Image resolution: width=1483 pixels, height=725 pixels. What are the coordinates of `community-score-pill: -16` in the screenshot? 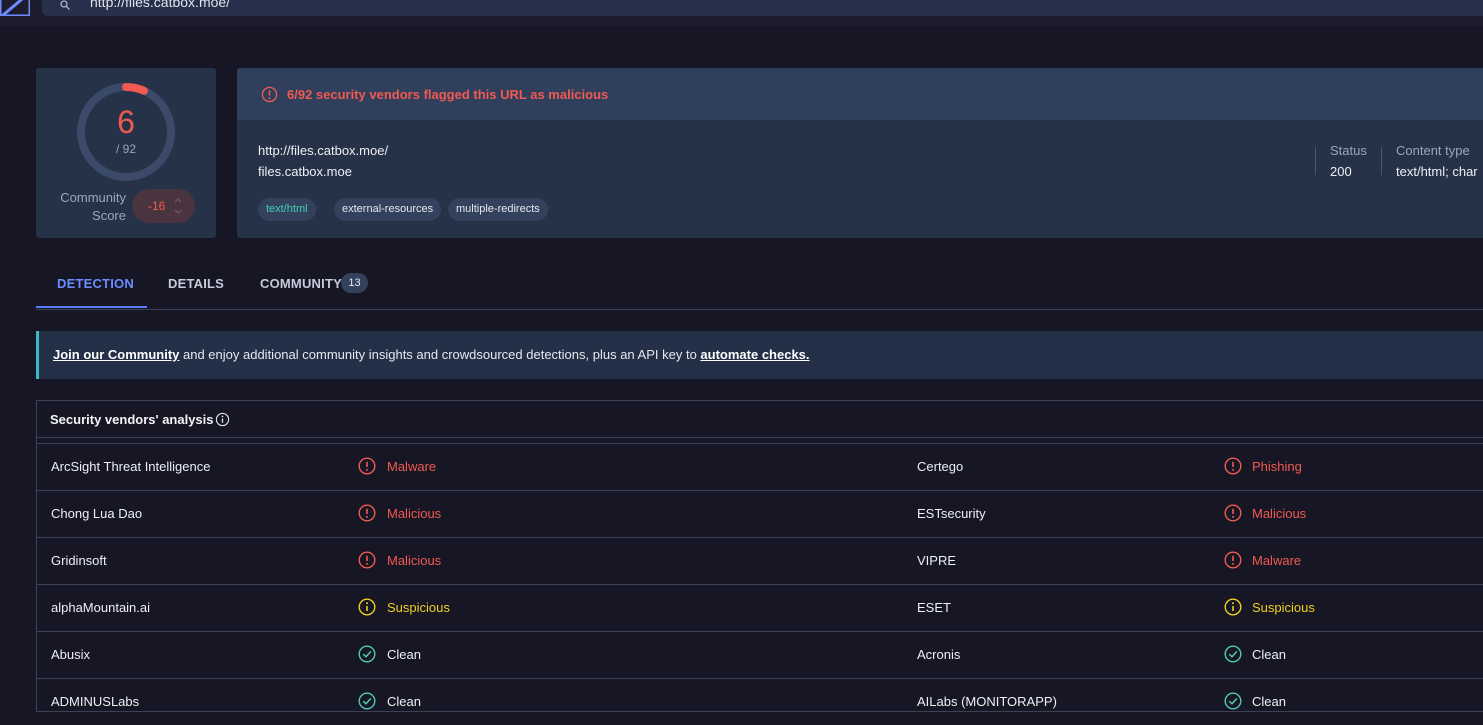 It's located at (163, 206).